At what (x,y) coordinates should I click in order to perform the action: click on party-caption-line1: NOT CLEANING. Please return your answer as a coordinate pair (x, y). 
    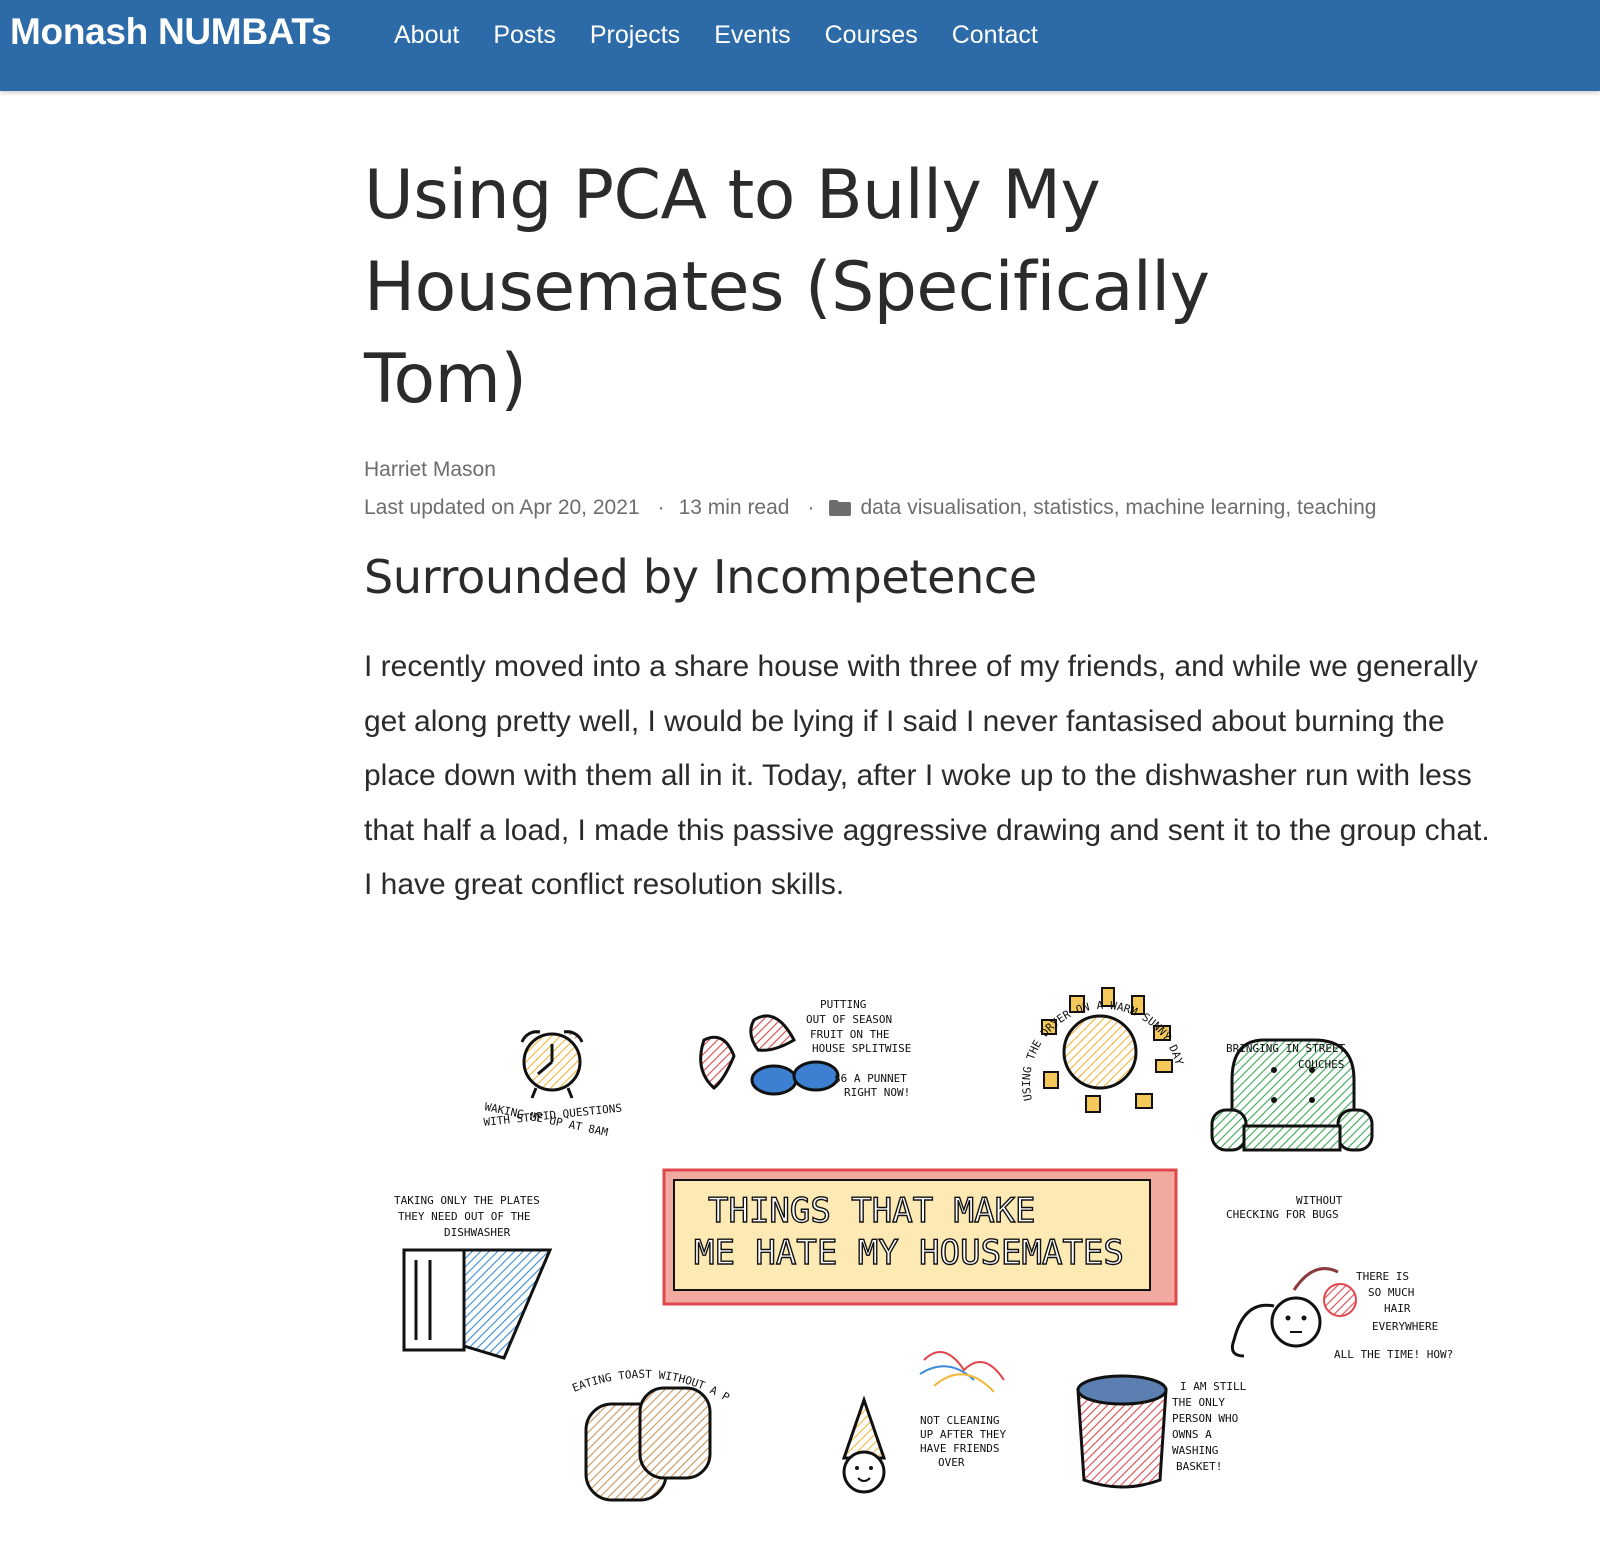
    Looking at the image, I should click on (959, 1420).